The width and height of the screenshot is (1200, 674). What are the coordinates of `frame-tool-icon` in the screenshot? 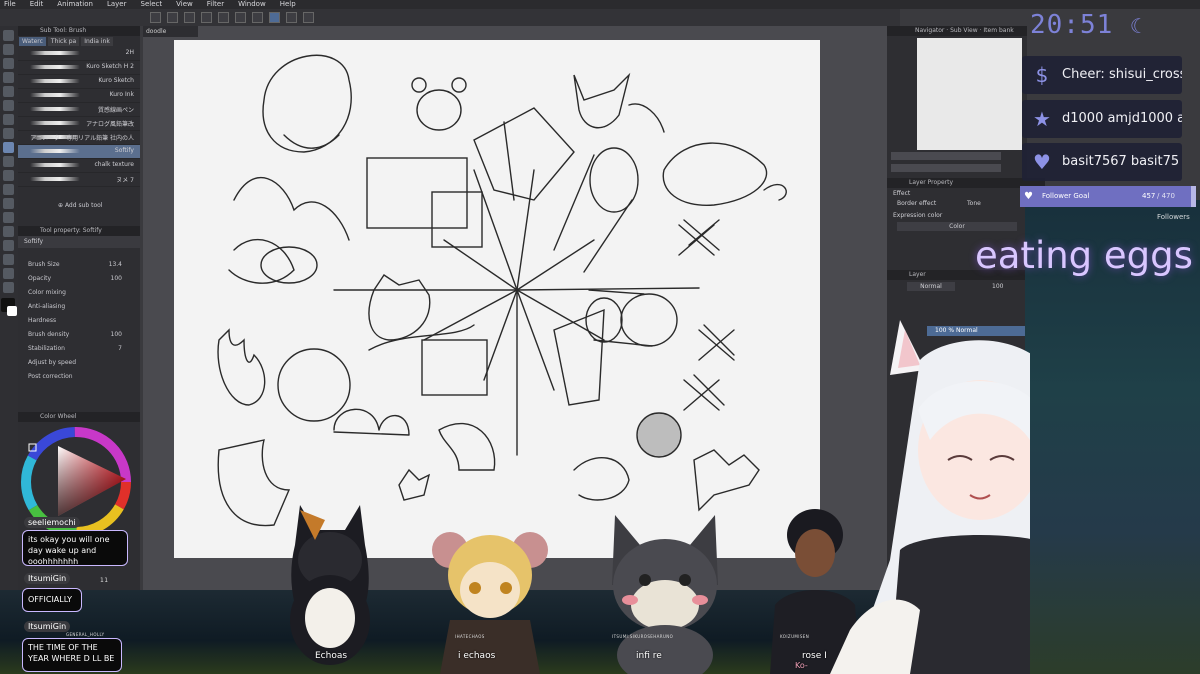 It's located at (8, 217).